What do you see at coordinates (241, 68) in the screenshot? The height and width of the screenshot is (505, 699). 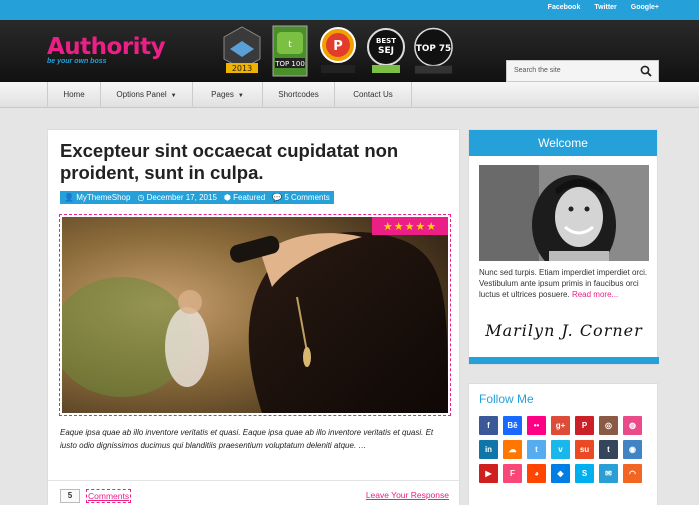 I see `svg-text: 2013` at bounding box center [241, 68].